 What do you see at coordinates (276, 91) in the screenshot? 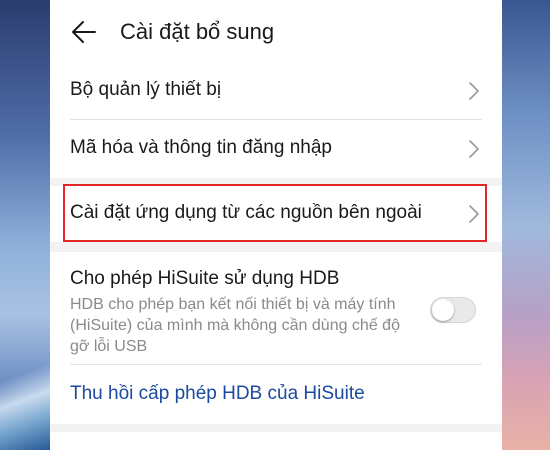
I see `device-manager-item: Bộ quản lý thiết bị` at bounding box center [276, 91].